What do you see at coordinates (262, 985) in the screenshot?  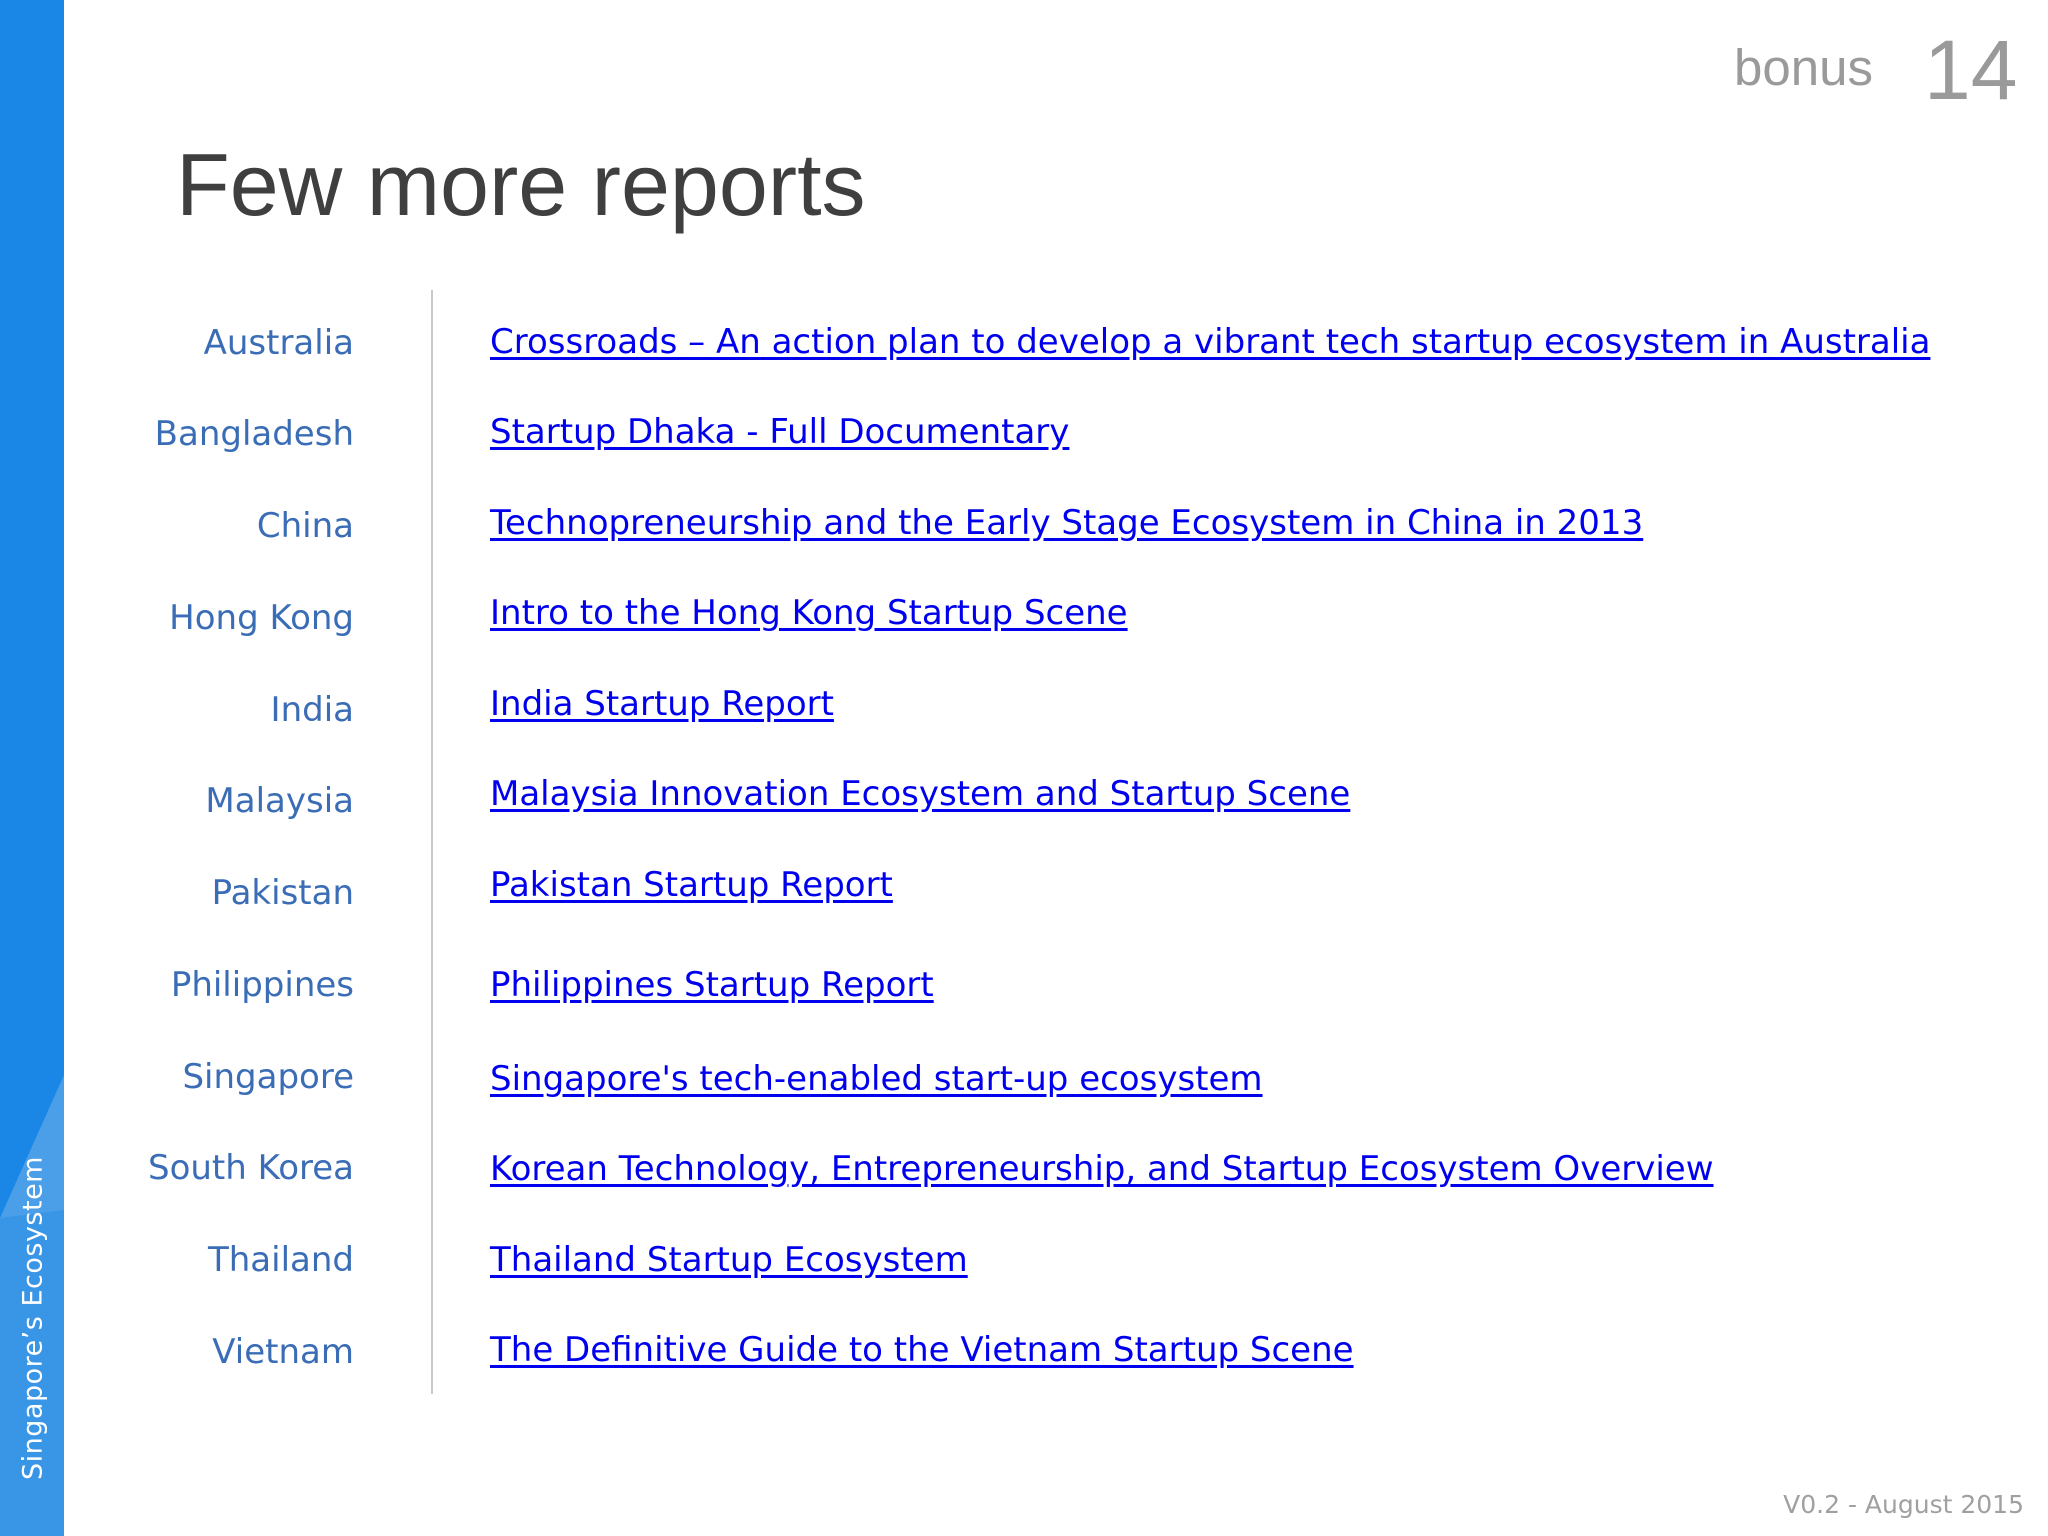 I see `country-label-philippines: Philippines` at bounding box center [262, 985].